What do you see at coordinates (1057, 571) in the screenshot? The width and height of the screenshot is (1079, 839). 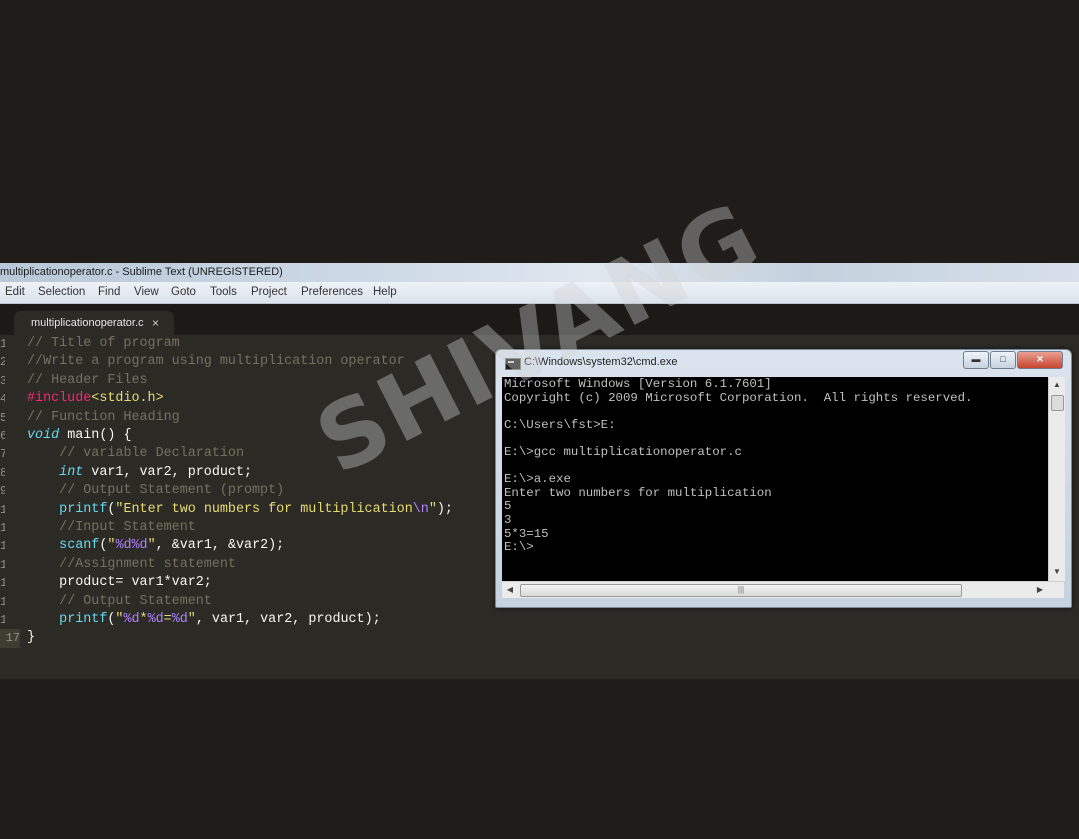 I see `scroll-down-arrow-icon: ▼` at bounding box center [1057, 571].